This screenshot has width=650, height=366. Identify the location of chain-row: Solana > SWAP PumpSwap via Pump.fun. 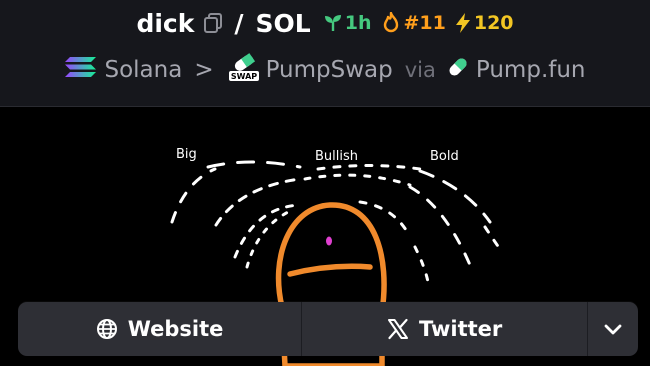
(325, 70).